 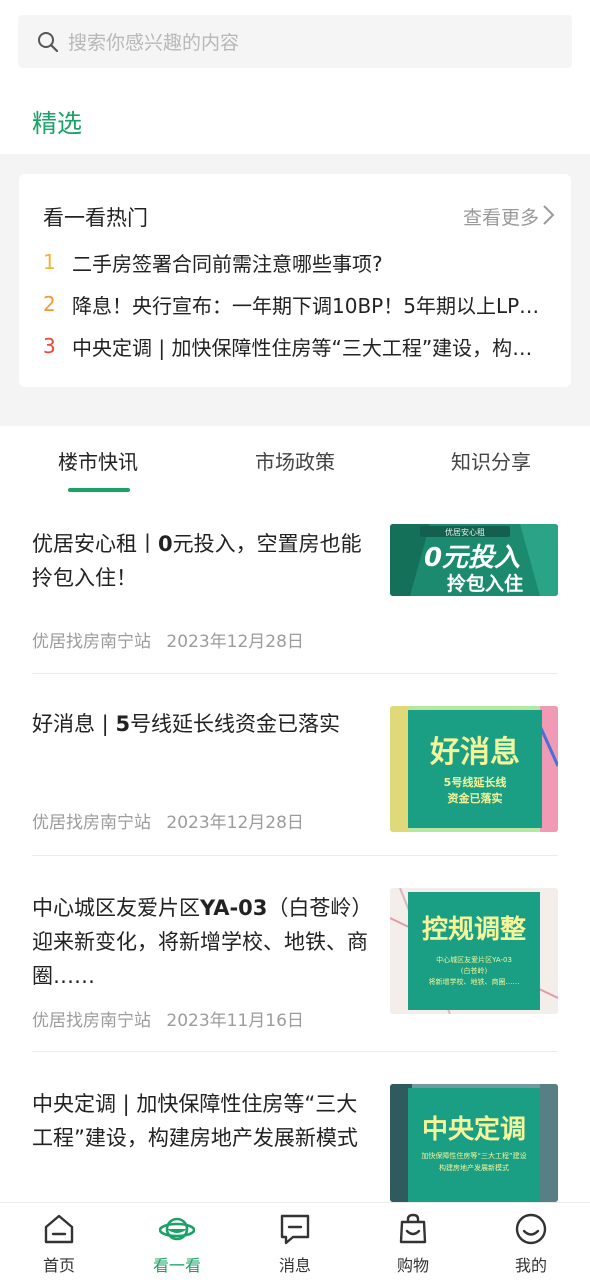 What do you see at coordinates (154, 43) in the screenshot?
I see `search-placeholder: 搜索你感兴趣的内容` at bounding box center [154, 43].